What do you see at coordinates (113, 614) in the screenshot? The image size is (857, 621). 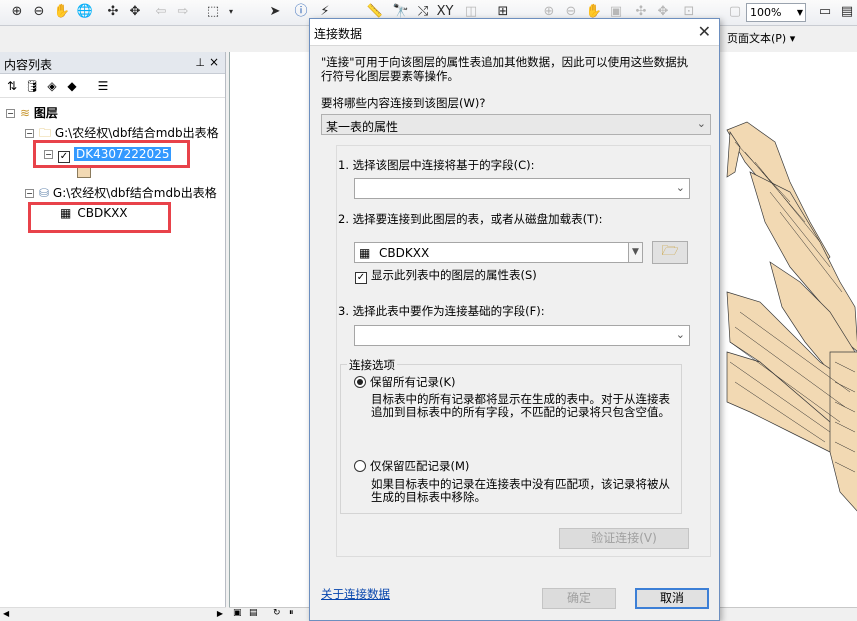 I see `toc-horizontal-scrollbar: ◀ ▶` at bounding box center [113, 614].